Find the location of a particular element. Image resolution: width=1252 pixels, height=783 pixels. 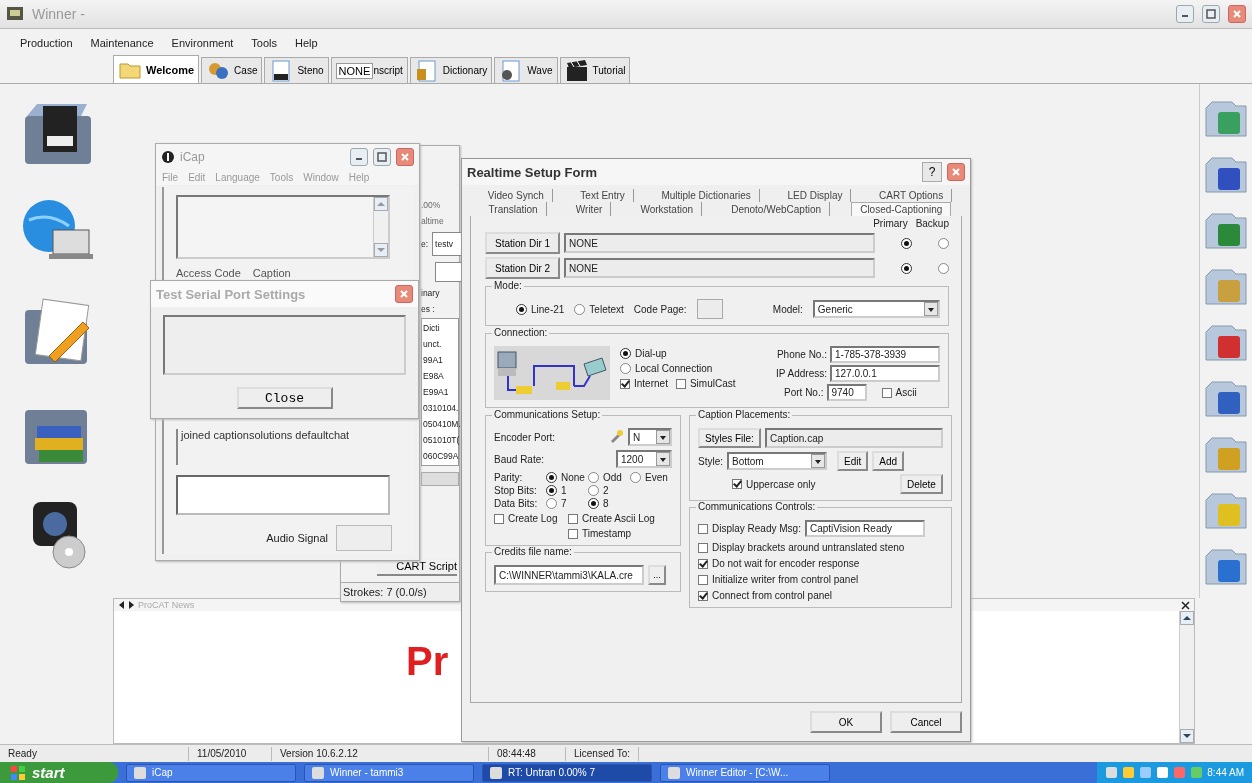

tab: Multiple Dictionaries is located at coordinates (706, 195).